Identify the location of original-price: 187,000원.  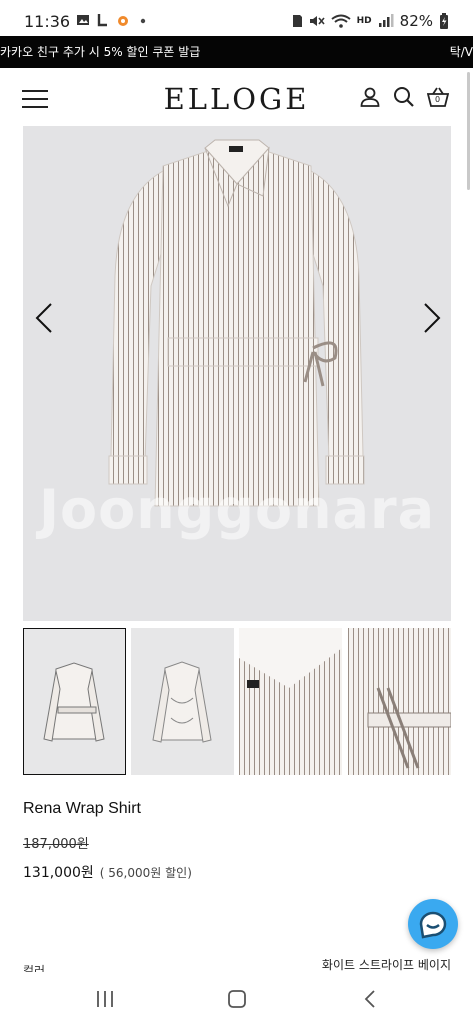
(56, 844).